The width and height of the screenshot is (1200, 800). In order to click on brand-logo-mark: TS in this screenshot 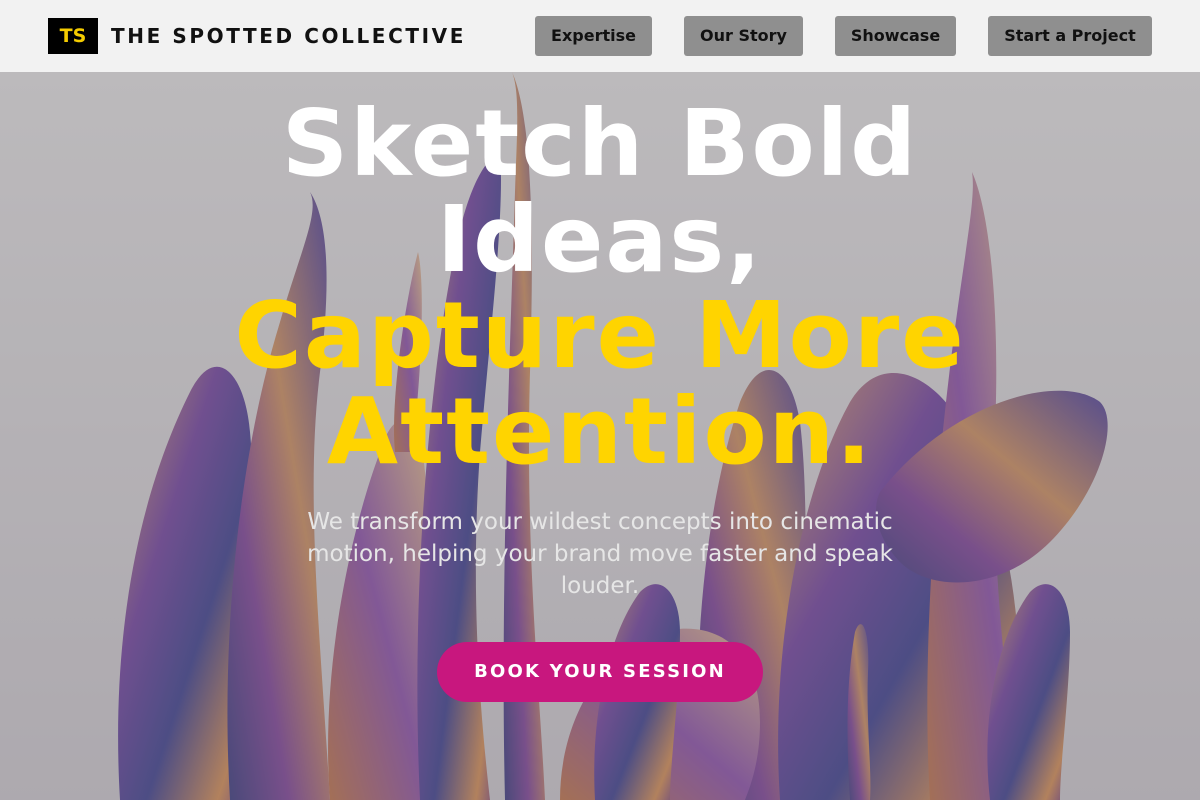, I will do `click(73, 36)`.